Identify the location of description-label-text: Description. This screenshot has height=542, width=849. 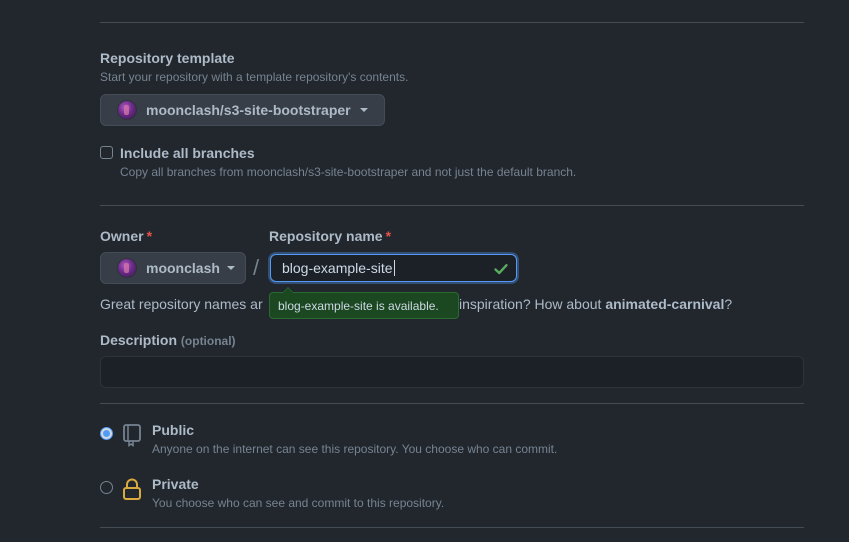
(139, 340).